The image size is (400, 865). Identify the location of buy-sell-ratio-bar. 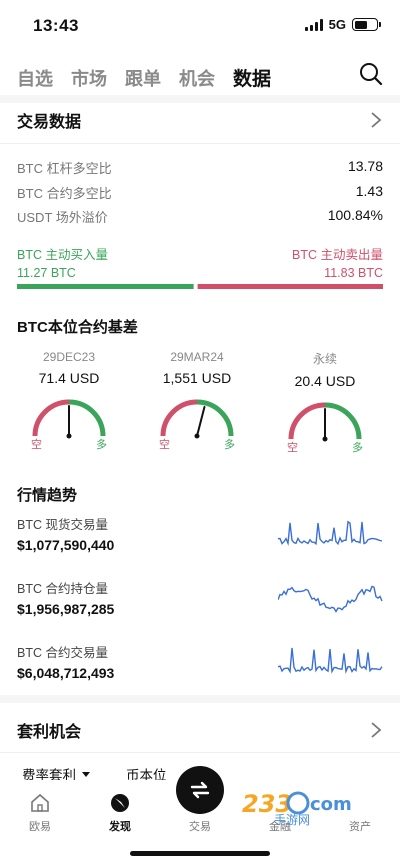
(200, 286).